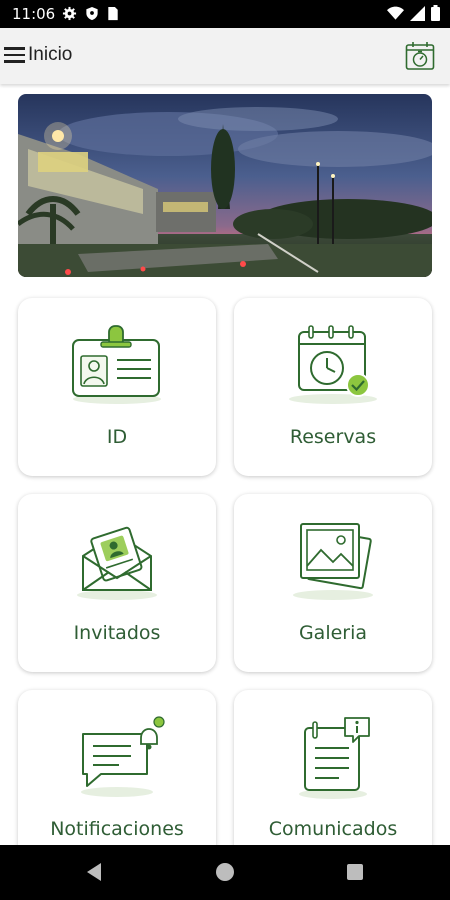 The image size is (450, 900). What do you see at coordinates (123, 756) in the screenshot?
I see `notification-chat-icon` at bounding box center [123, 756].